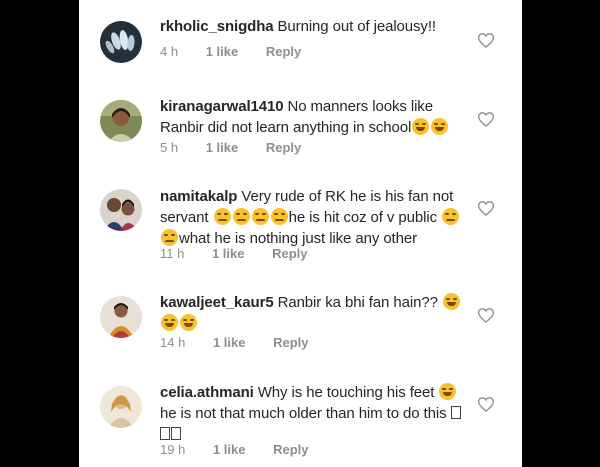  I want to click on comment-meta: 4 h 1 like Reply, so click(230, 51).